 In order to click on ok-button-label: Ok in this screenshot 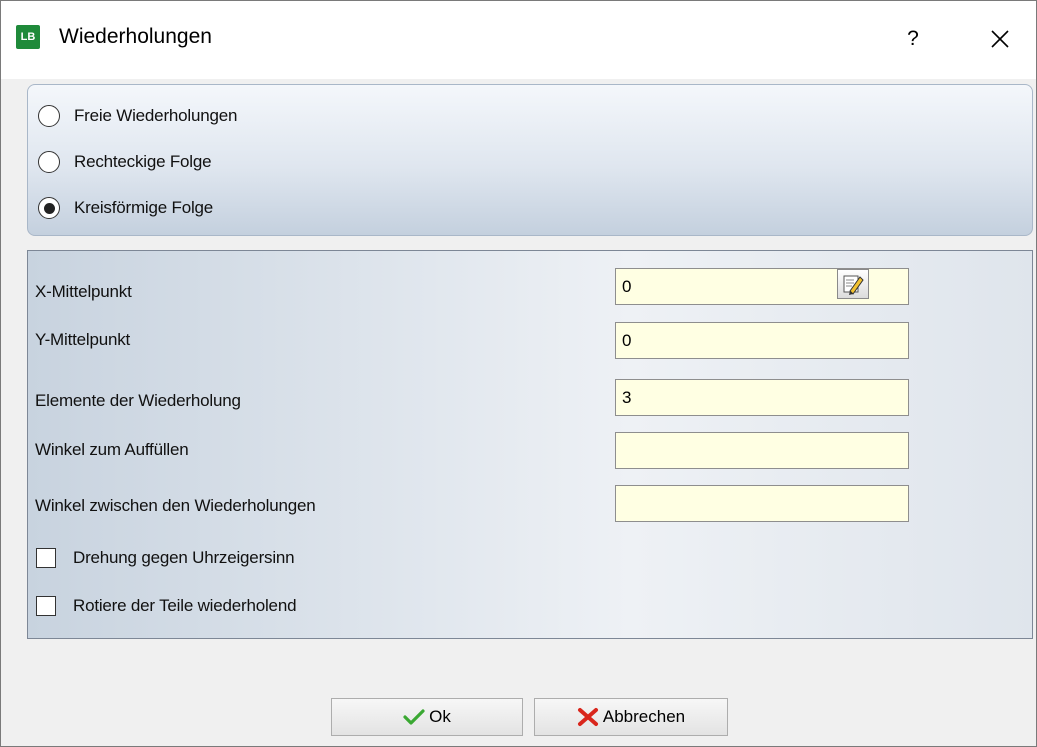, I will do `click(440, 716)`.